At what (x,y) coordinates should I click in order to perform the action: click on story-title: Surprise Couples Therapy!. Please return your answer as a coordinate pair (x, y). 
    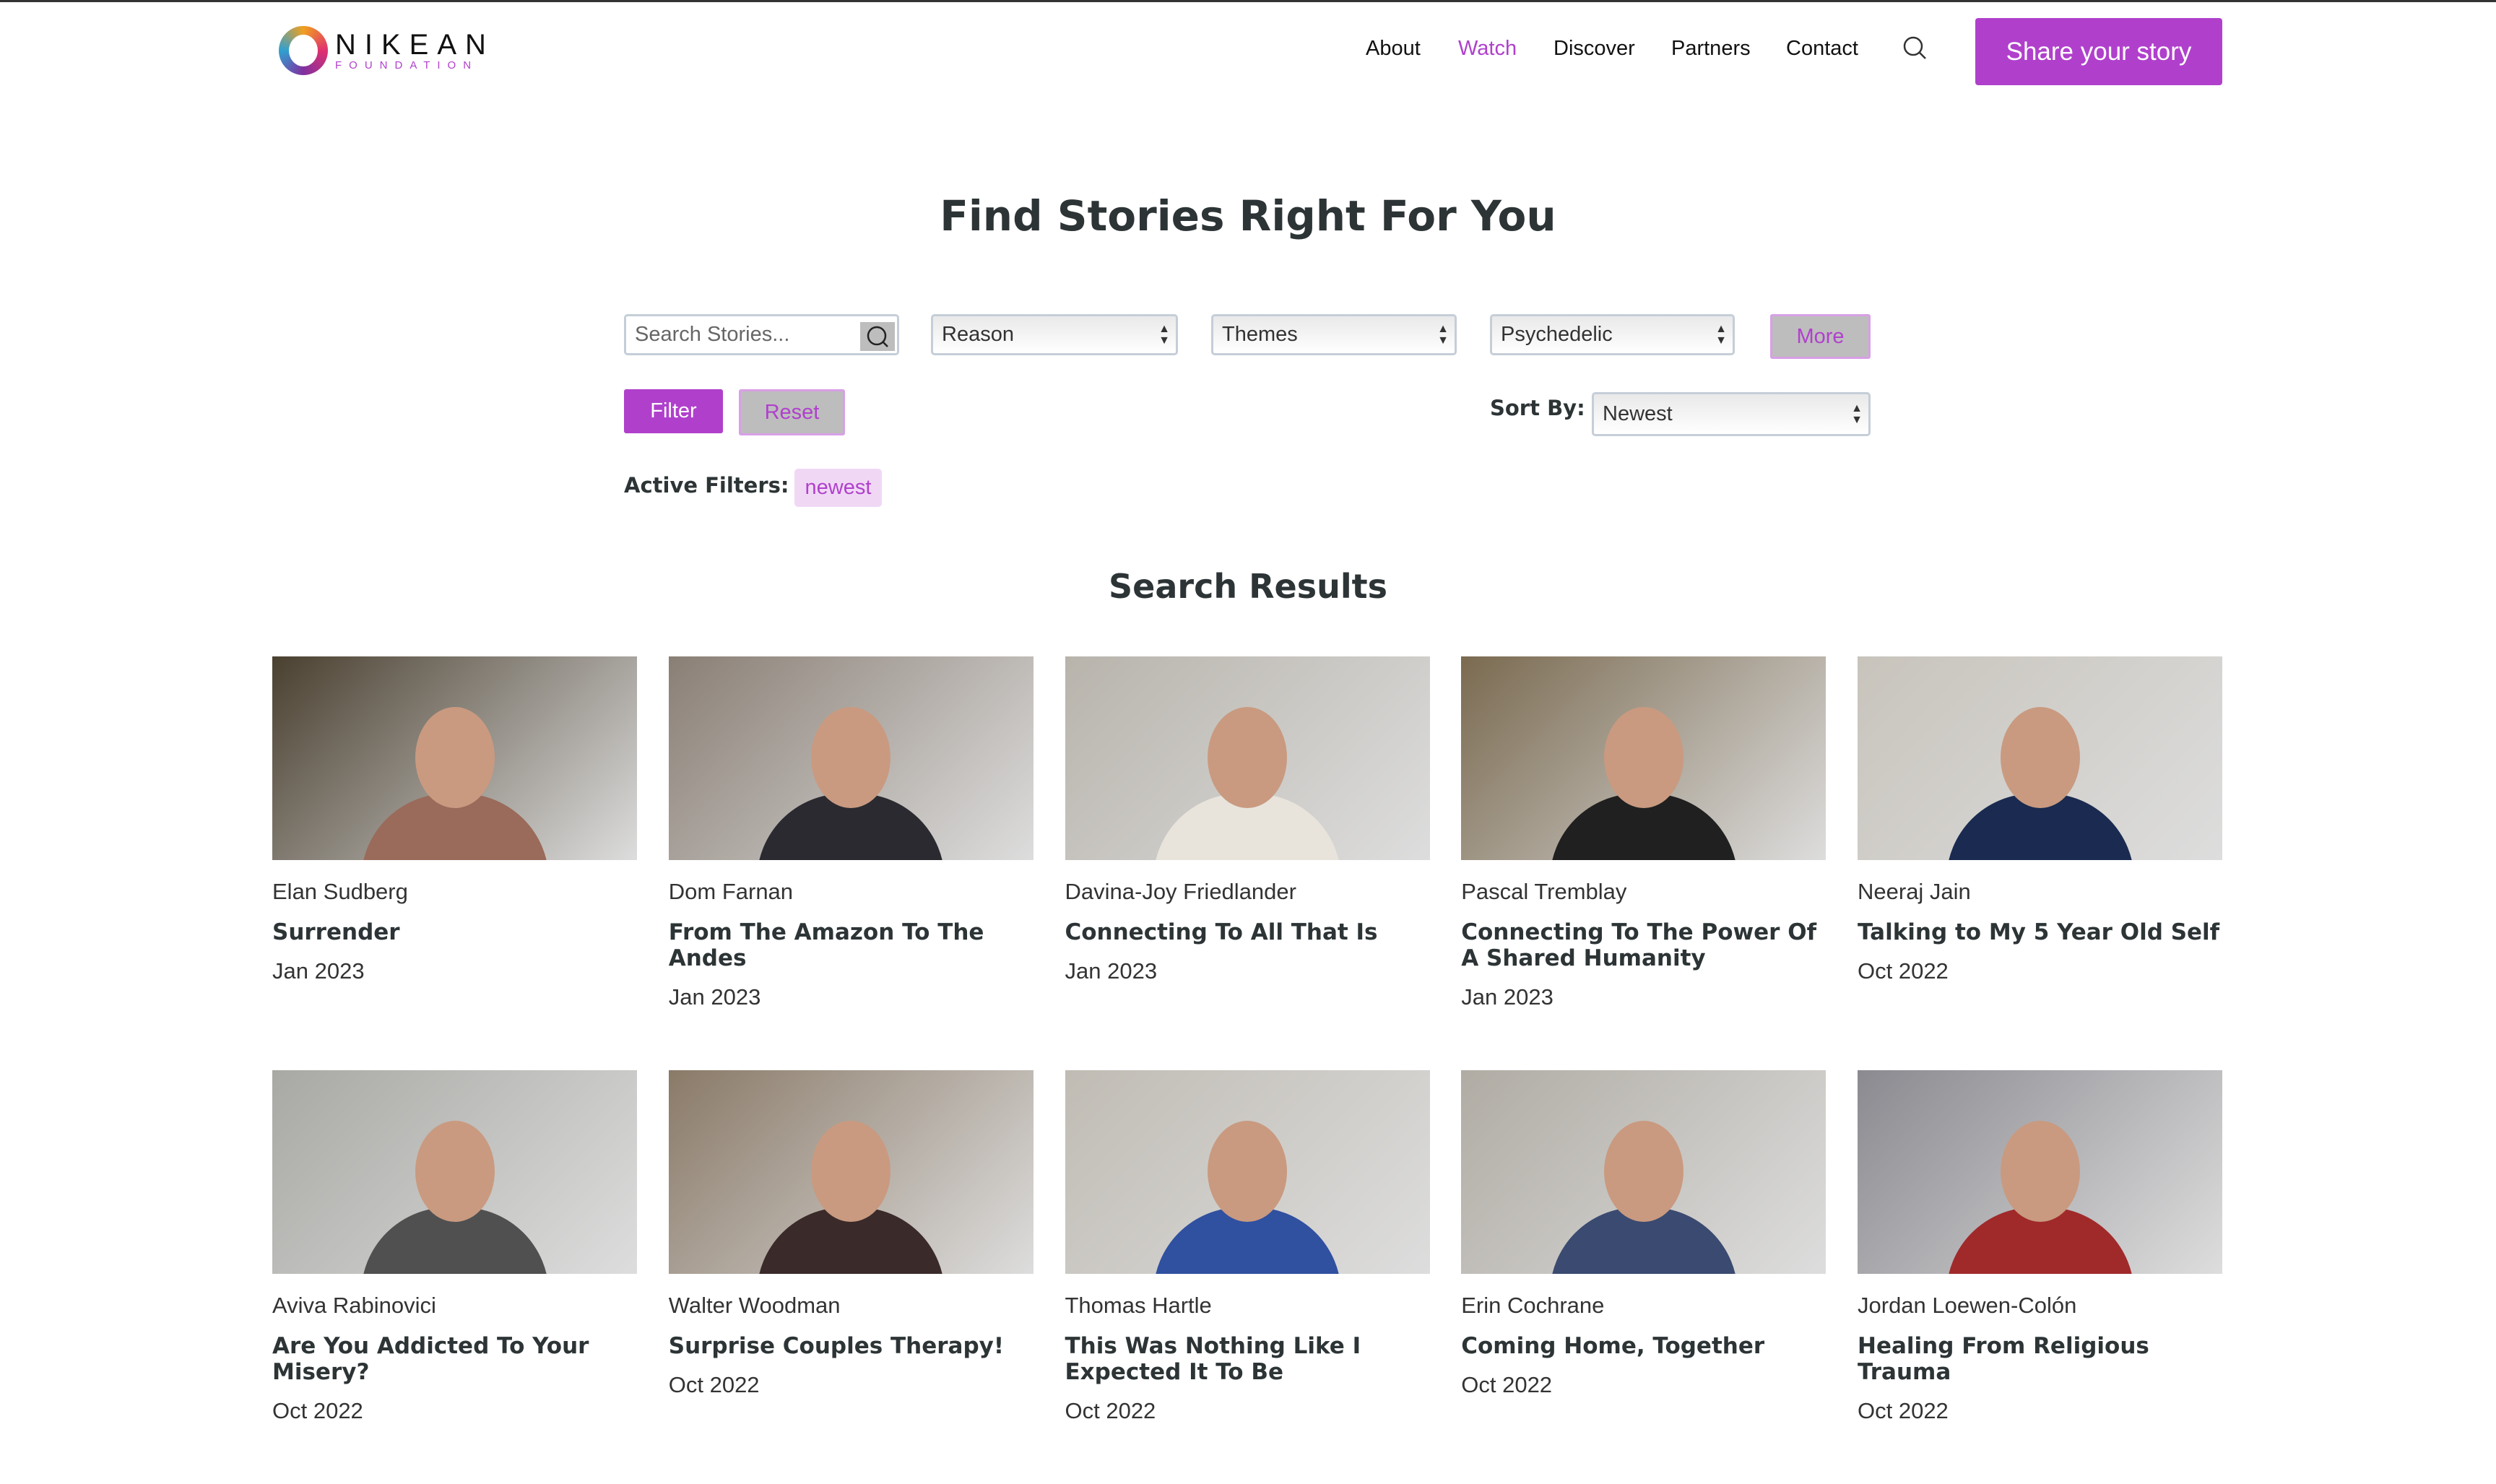
    Looking at the image, I should click on (851, 1346).